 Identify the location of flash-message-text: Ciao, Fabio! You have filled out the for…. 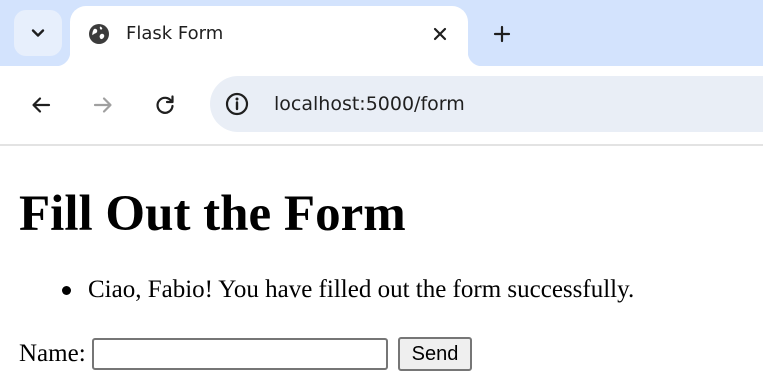
(361, 289).